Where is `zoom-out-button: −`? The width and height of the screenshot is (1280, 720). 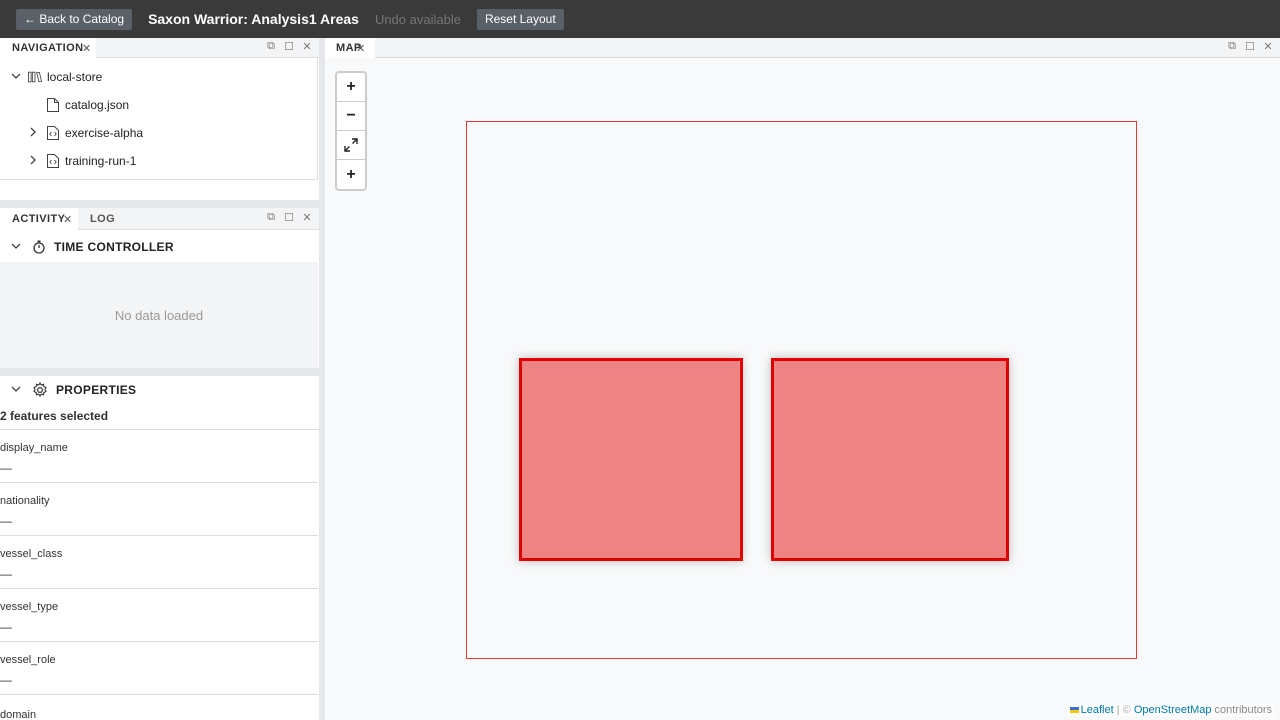 zoom-out-button: − is located at coordinates (351, 116).